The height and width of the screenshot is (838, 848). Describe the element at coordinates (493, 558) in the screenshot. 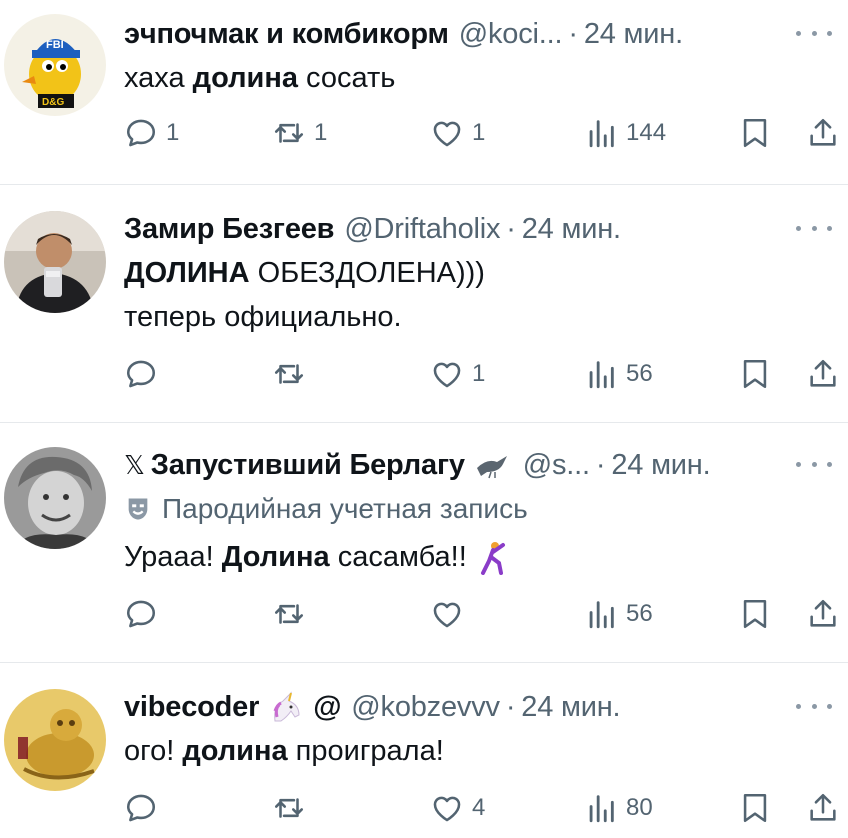

I see `dancer-emoji-icon` at that location.